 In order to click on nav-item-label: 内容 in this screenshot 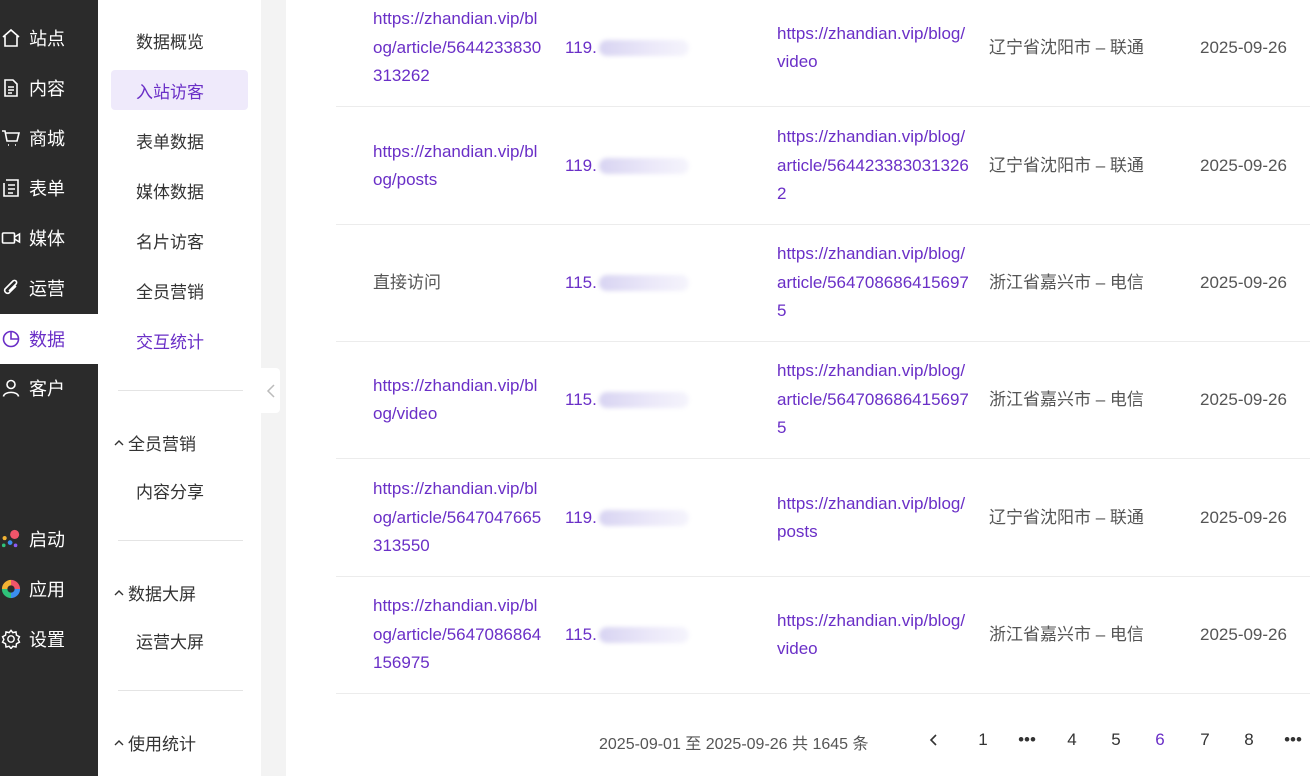, I will do `click(47, 89)`.